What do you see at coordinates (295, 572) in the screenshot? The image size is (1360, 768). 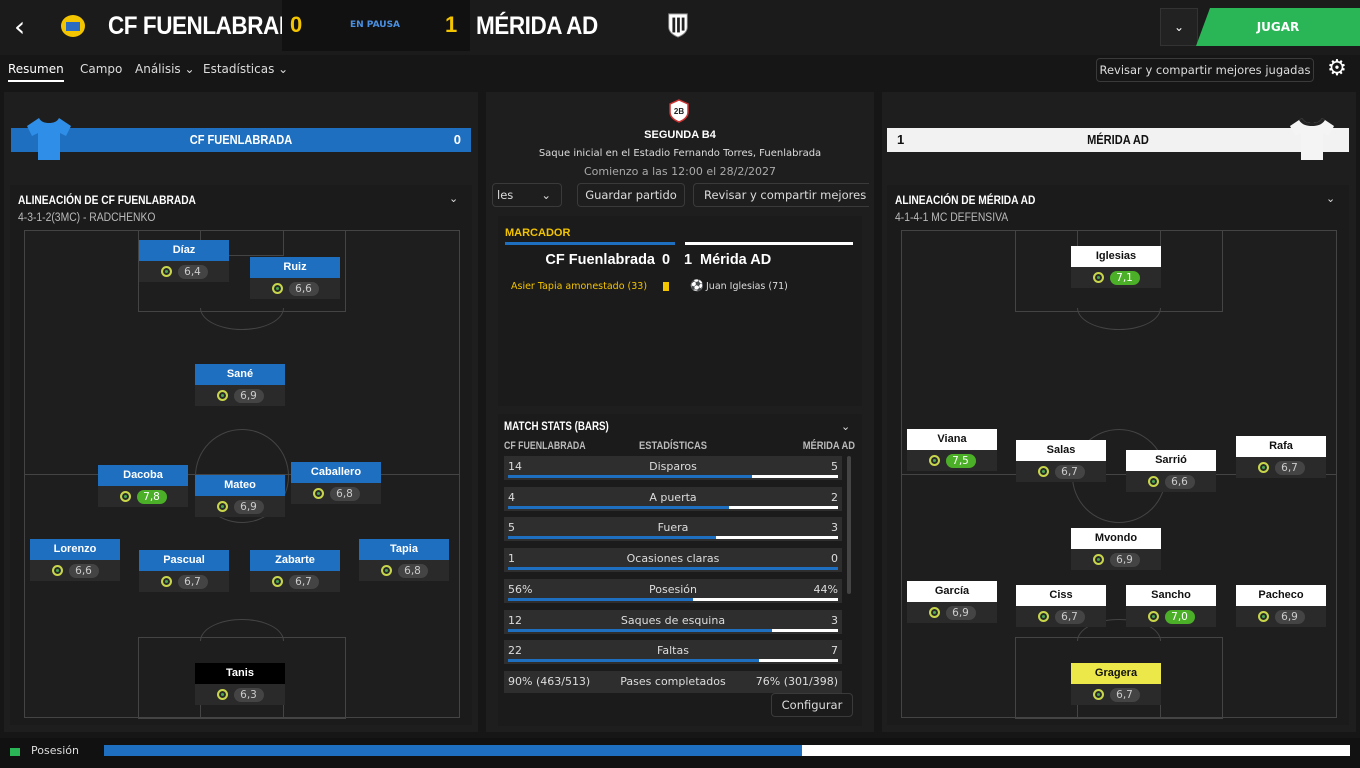 I see `player-card-home: Zabarte 6,7` at bounding box center [295, 572].